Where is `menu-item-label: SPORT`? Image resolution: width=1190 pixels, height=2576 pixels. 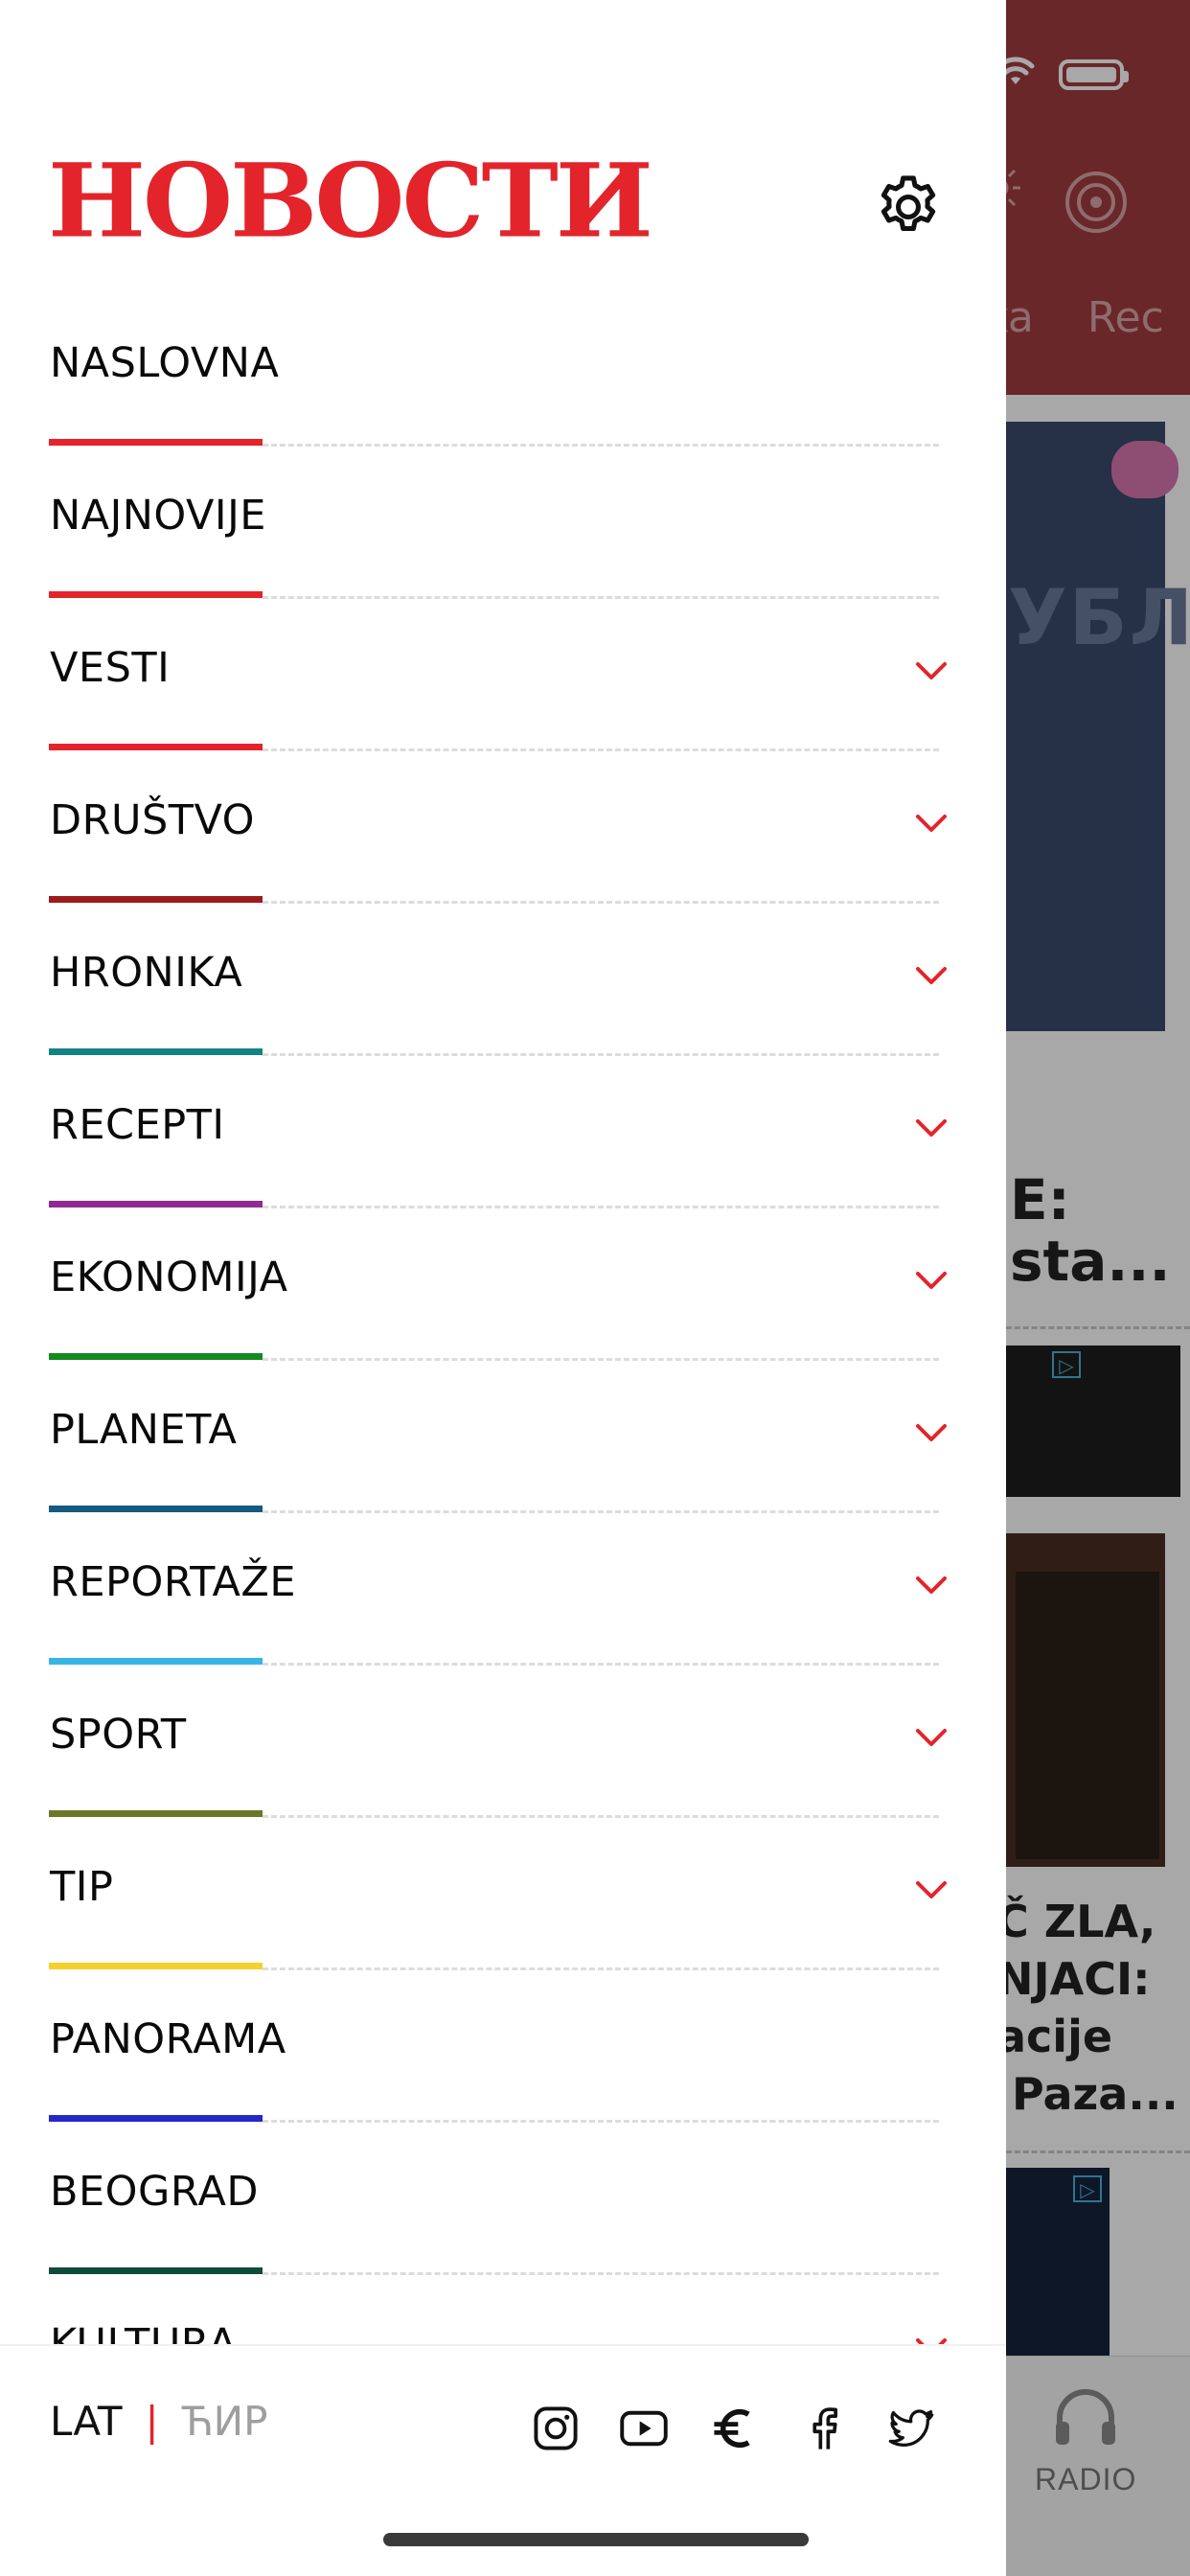 menu-item-label: SPORT is located at coordinates (119, 1735).